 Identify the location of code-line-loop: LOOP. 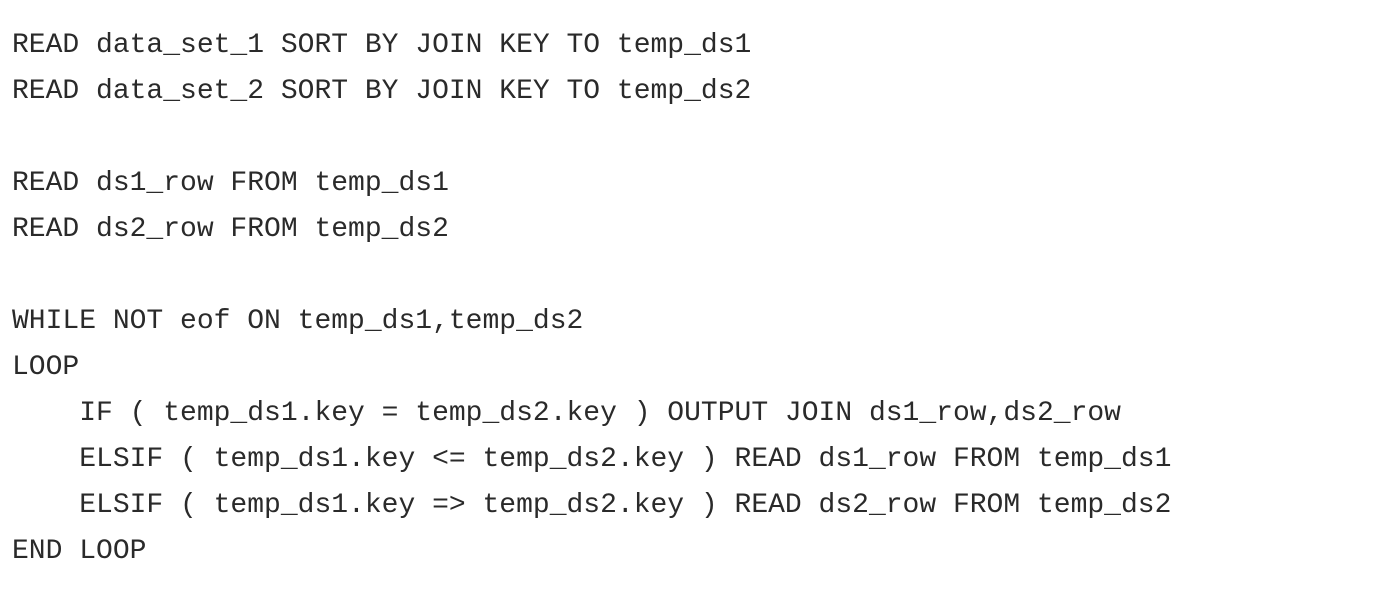
(46, 367).